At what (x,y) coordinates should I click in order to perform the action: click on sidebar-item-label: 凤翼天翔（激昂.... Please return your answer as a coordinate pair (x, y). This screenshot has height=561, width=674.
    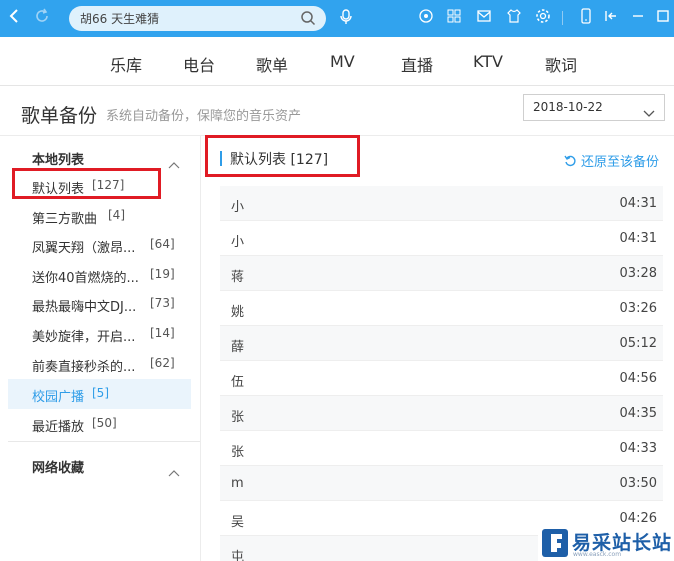
    Looking at the image, I should click on (84, 248).